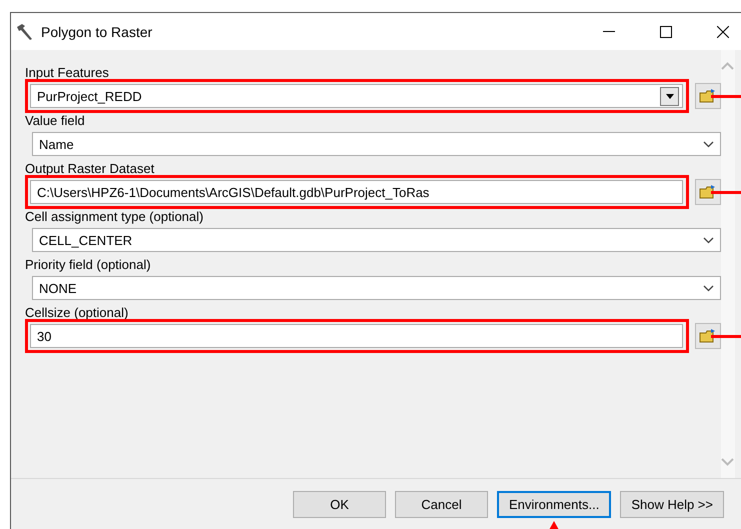 This screenshot has width=741, height=529. Describe the element at coordinates (90, 169) in the screenshot. I see `field-label: Output Raster Dataset` at that location.